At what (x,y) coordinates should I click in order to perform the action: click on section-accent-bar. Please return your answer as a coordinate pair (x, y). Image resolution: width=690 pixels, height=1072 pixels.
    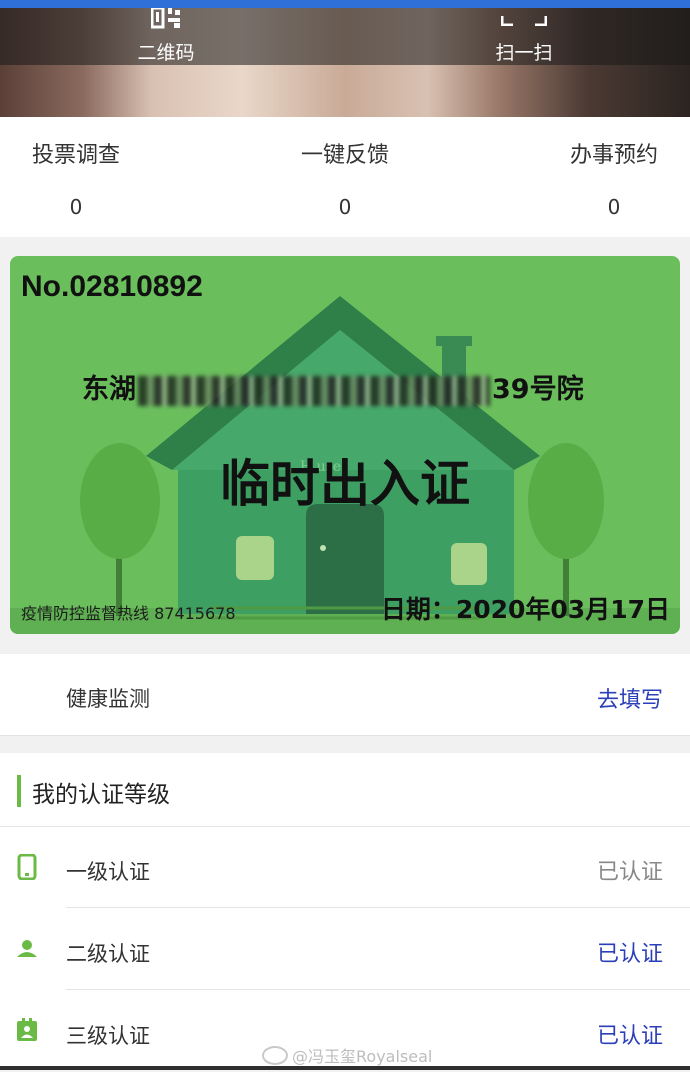
    Looking at the image, I should click on (19, 791).